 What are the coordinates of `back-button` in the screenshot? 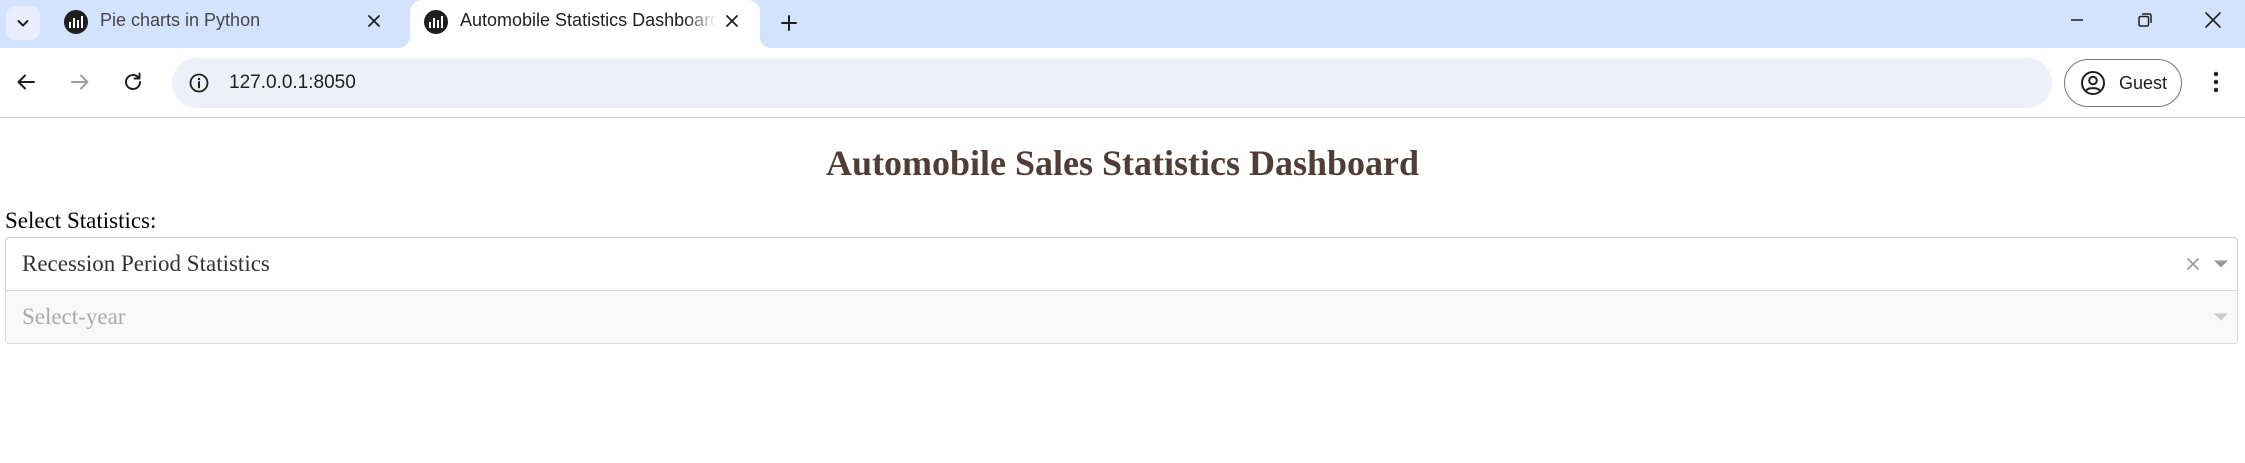 It's located at (26, 82).